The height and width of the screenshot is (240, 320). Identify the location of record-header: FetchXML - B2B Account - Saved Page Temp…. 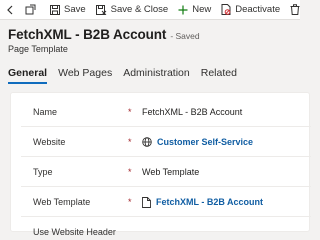
(104, 40).